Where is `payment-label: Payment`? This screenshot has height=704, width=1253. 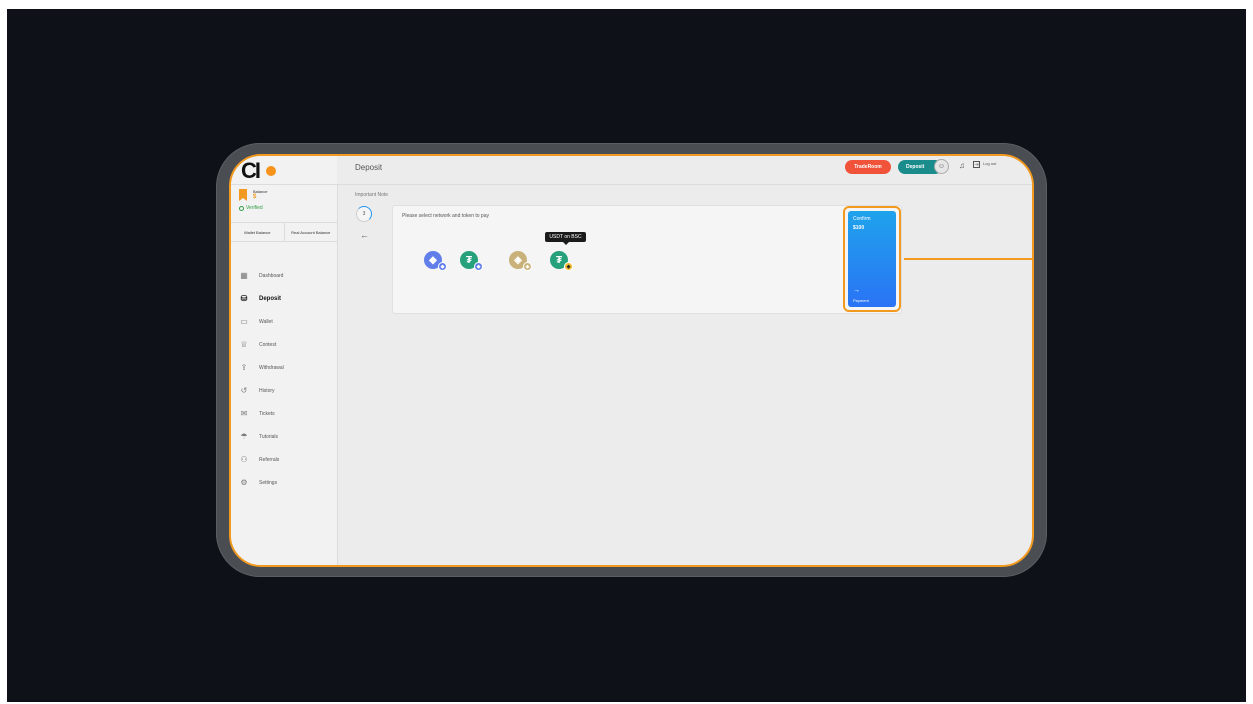
payment-label: Payment is located at coordinates (861, 300).